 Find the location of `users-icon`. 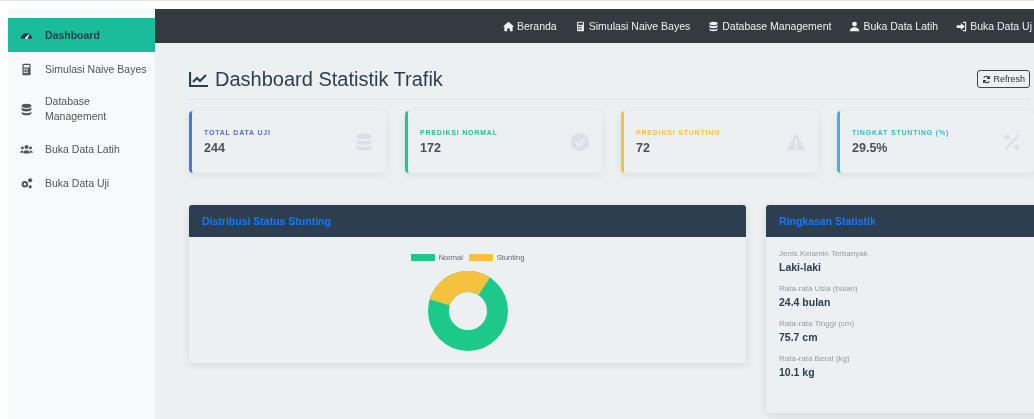

users-icon is located at coordinates (26, 149).